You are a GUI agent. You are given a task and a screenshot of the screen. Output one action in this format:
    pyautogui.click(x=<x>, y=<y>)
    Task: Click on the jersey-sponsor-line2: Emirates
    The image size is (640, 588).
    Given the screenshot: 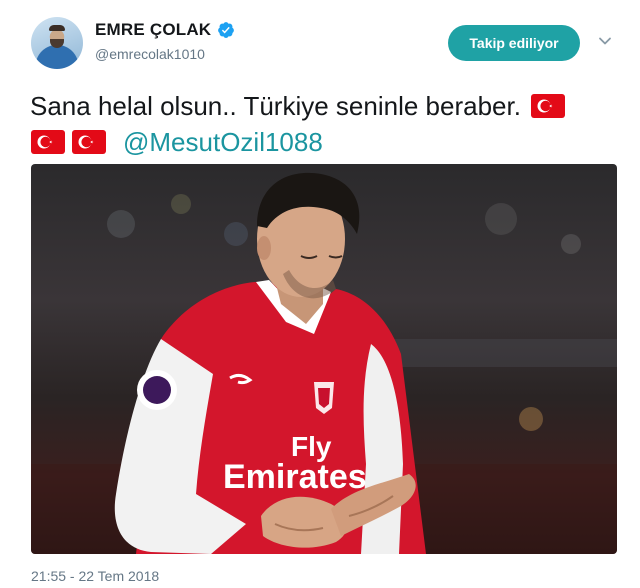 What is the action you would take?
    pyautogui.click(x=295, y=477)
    